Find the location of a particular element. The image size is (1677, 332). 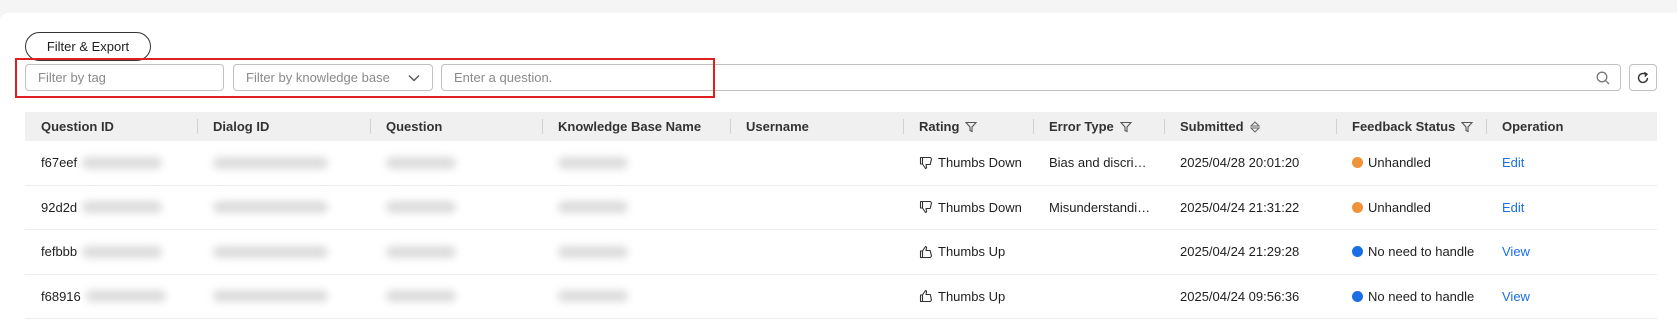

submitted-time: 2025/04/24 09:56:36 is located at coordinates (1240, 296).